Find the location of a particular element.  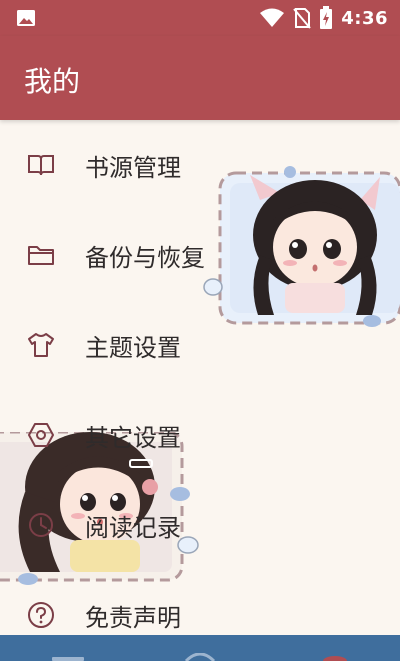

status-bar: 4:36 is located at coordinates (200, 18).